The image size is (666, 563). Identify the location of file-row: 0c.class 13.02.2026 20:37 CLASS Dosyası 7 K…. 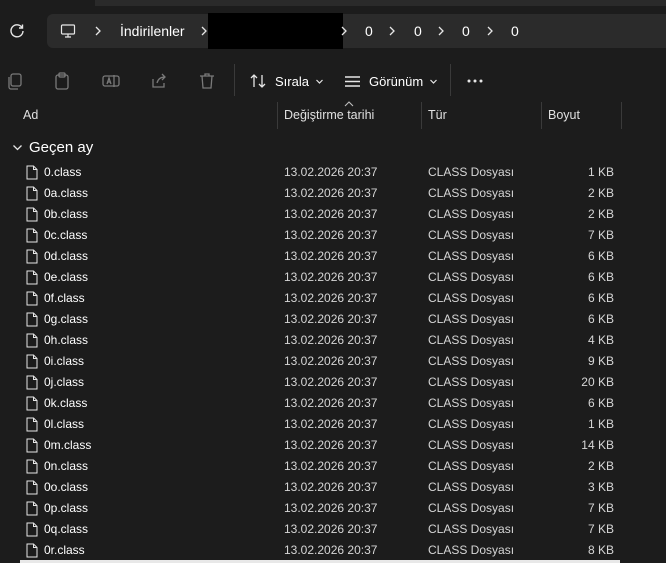
(333, 235).